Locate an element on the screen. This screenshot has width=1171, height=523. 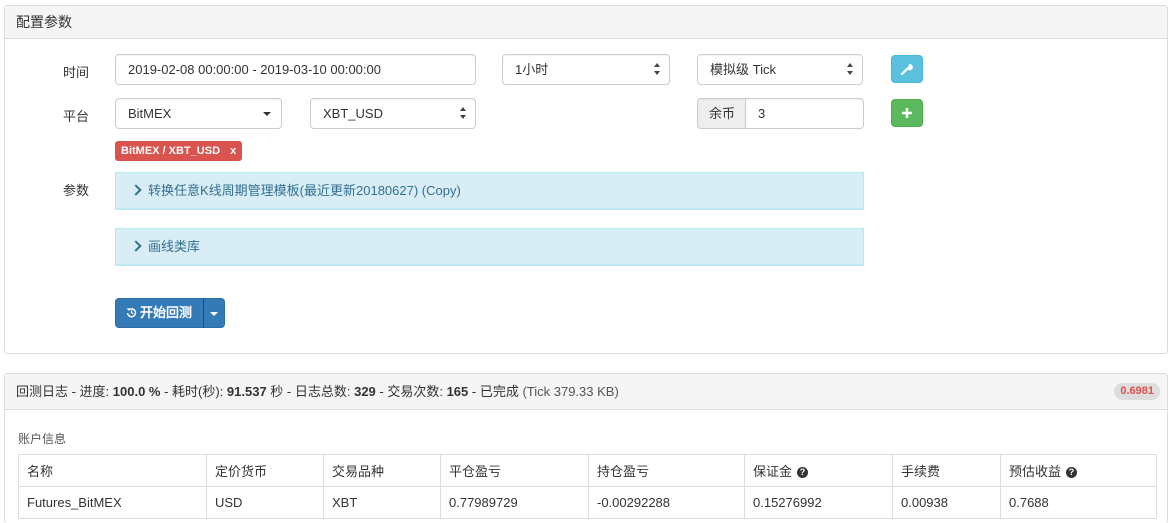
pair-tag: BitMEX / XBT_USD x is located at coordinates (179, 151).